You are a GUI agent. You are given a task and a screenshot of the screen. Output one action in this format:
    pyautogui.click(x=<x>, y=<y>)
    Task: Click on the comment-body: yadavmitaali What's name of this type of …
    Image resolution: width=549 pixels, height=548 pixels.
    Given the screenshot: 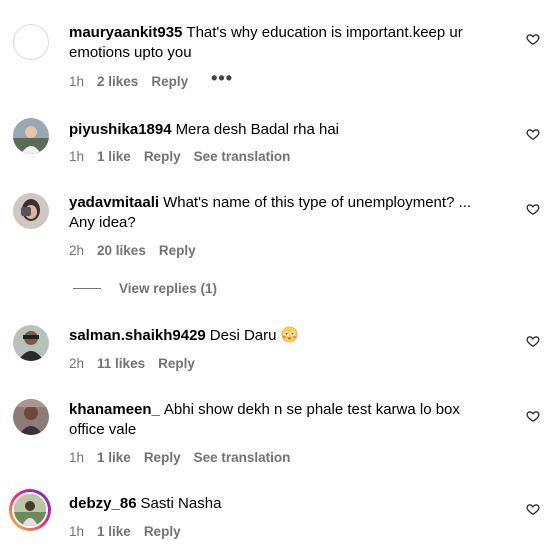 What is the action you would take?
    pyautogui.click(x=284, y=213)
    